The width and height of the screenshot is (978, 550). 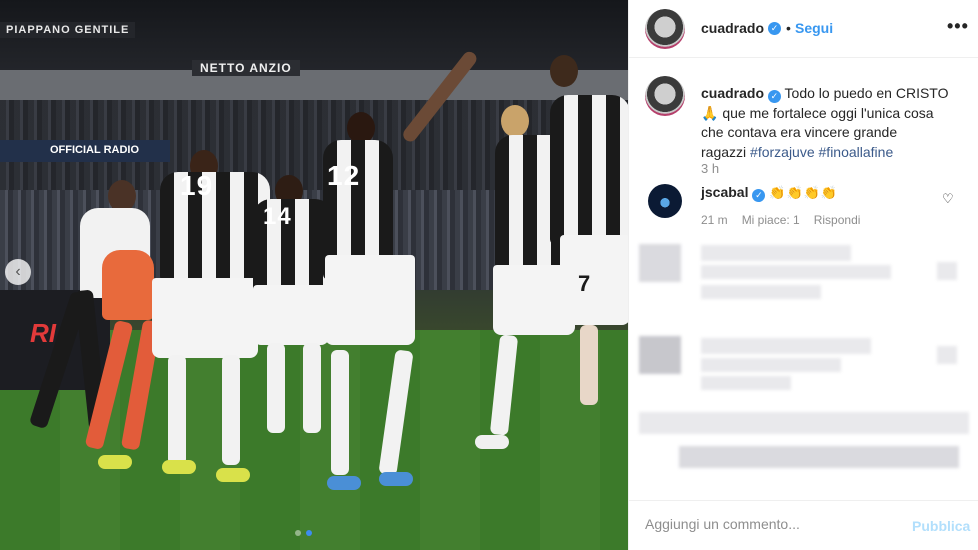 I want to click on player-arm, so click(x=440, y=97).